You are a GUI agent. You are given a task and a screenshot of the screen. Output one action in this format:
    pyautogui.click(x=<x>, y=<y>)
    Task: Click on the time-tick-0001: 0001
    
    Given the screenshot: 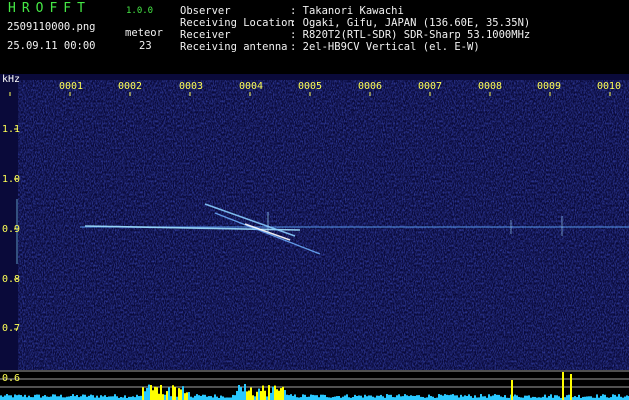 What is the action you would take?
    pyautogui.click(x=71, y=86)
    